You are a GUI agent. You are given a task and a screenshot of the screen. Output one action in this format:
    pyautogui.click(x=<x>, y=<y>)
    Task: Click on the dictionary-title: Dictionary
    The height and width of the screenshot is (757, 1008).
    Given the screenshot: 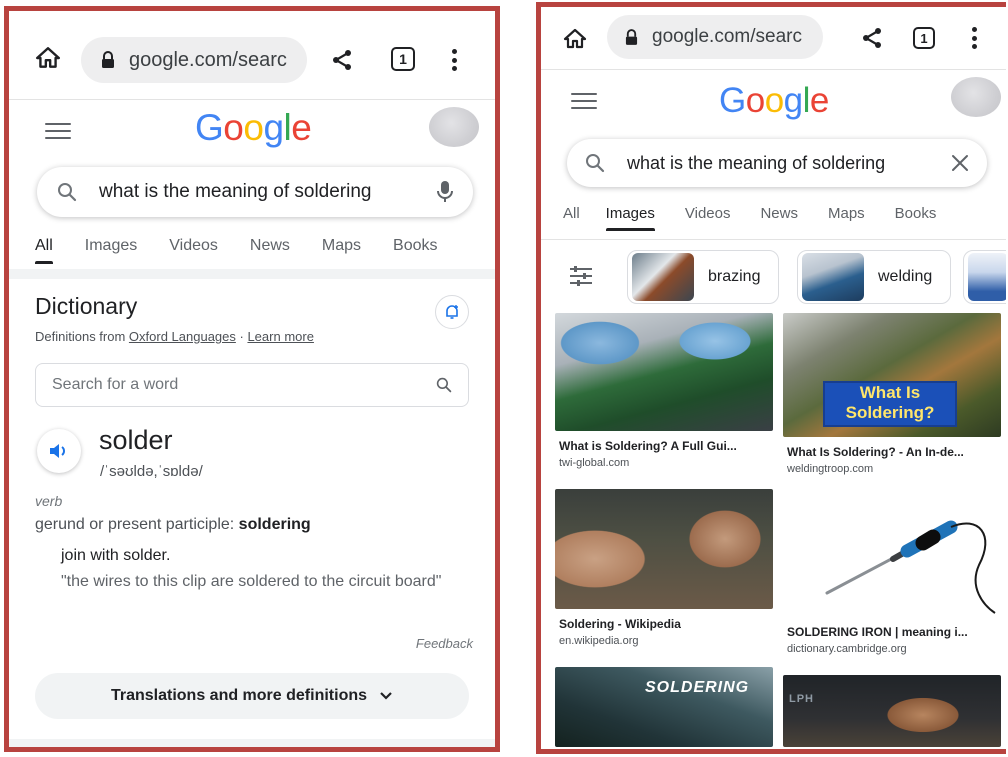 What is the action you would take?
    pyautogui.click(x=86, y=306)
    